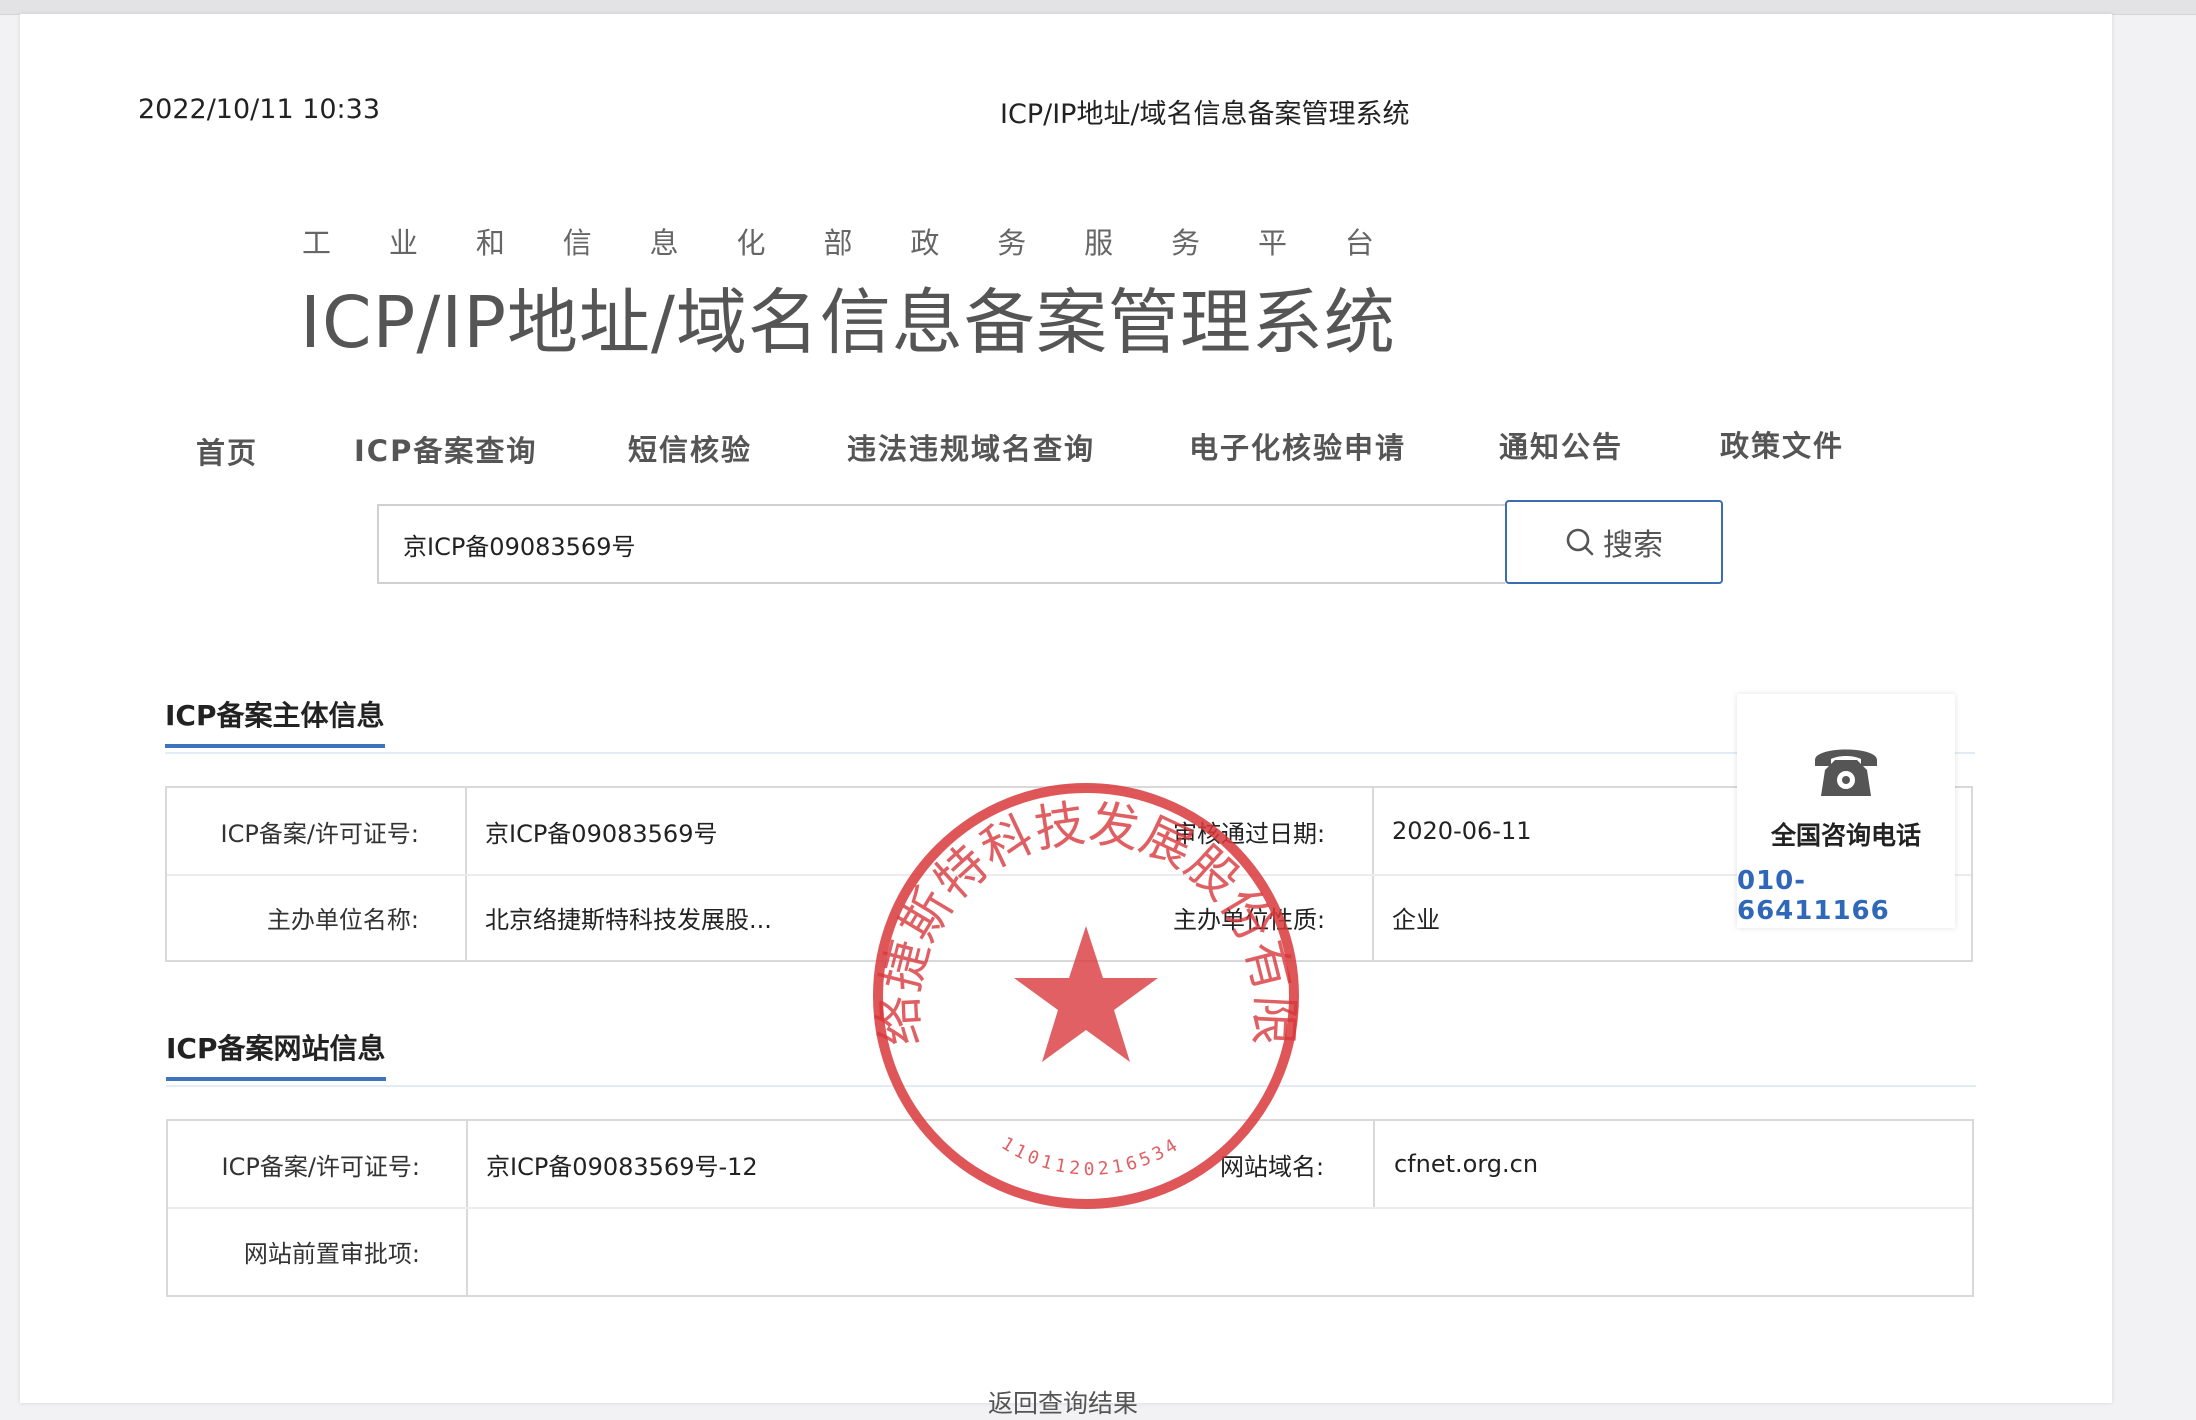 This screenshot has height=1420, width=2196. I want to click on ministry-char: 工, so click(317, 243).